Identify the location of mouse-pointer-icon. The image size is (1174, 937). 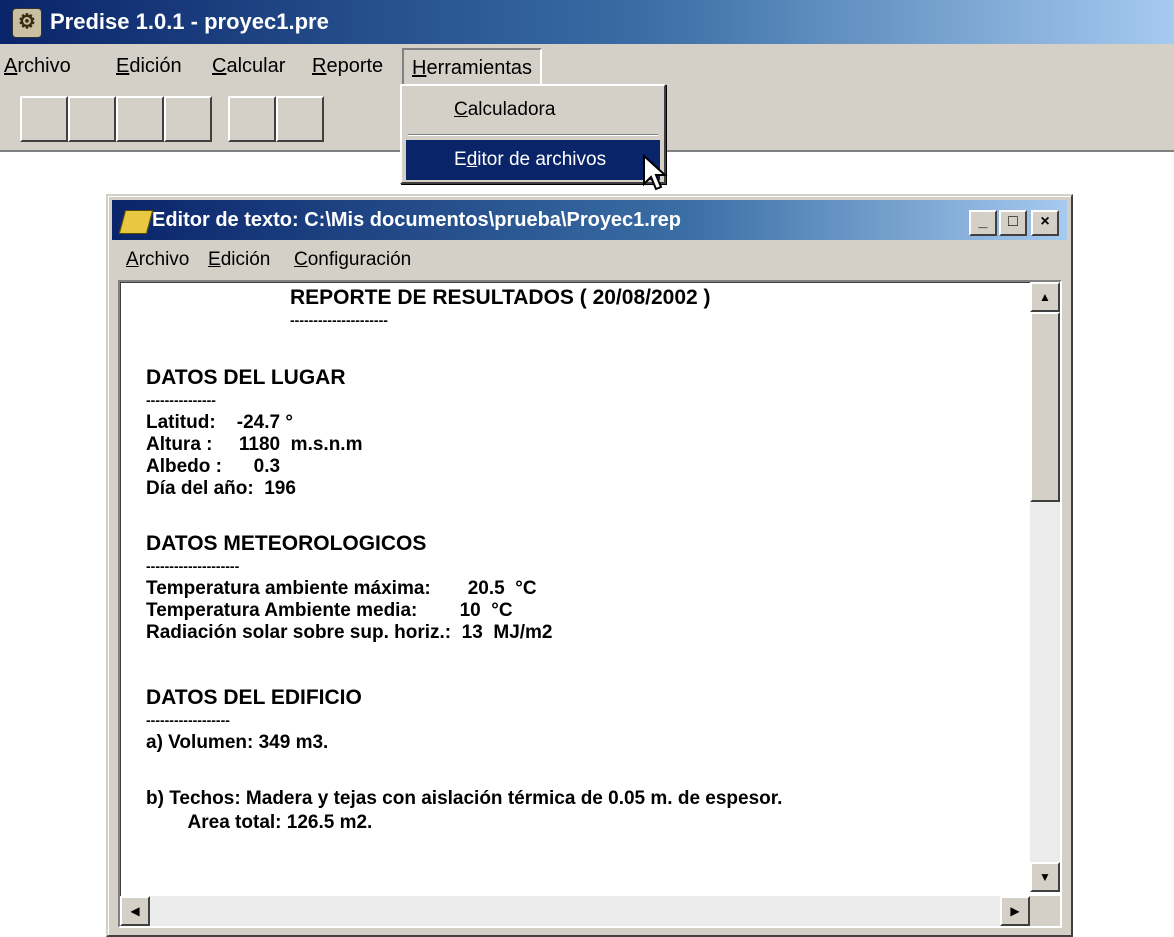
(655, 172).